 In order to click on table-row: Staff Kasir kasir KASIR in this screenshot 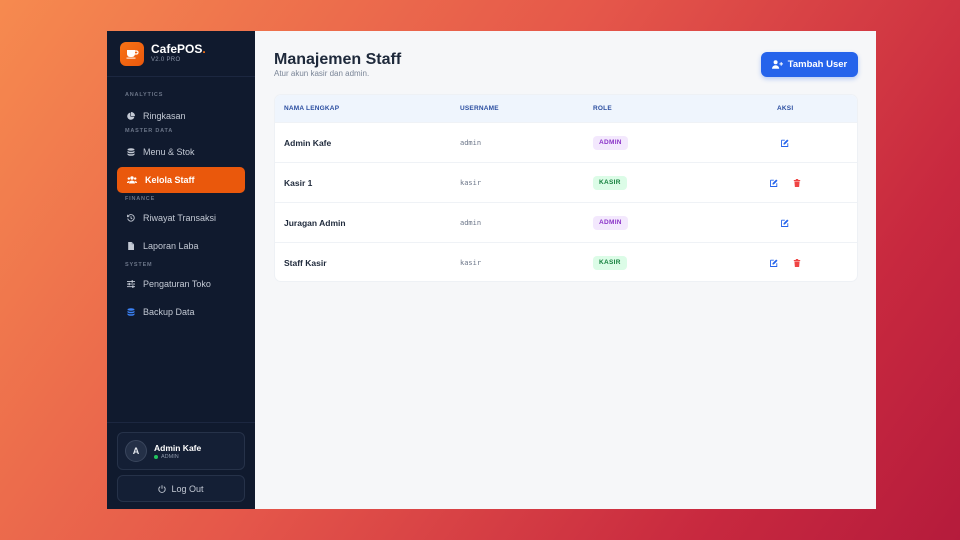, I will do `click(566, 261)`.